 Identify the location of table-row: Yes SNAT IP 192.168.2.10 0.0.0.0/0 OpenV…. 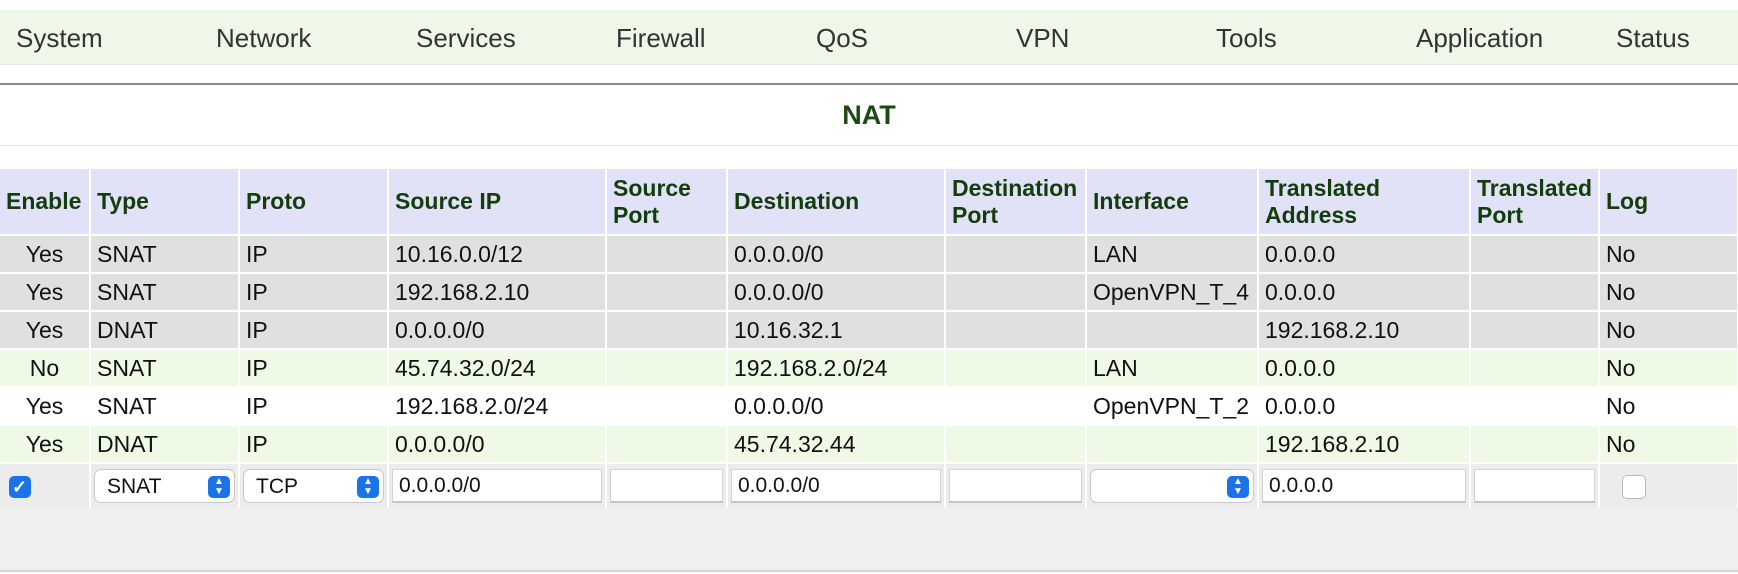
(869, 292).